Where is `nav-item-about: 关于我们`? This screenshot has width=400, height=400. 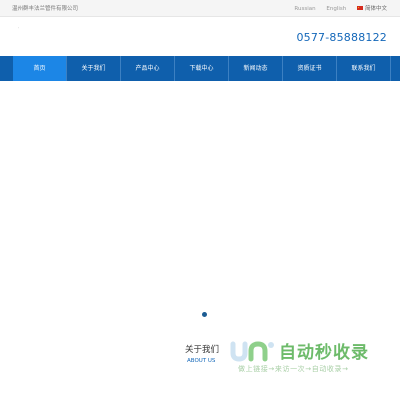
nav-item-about: 关于我们 is located at coordinates (94, 68).